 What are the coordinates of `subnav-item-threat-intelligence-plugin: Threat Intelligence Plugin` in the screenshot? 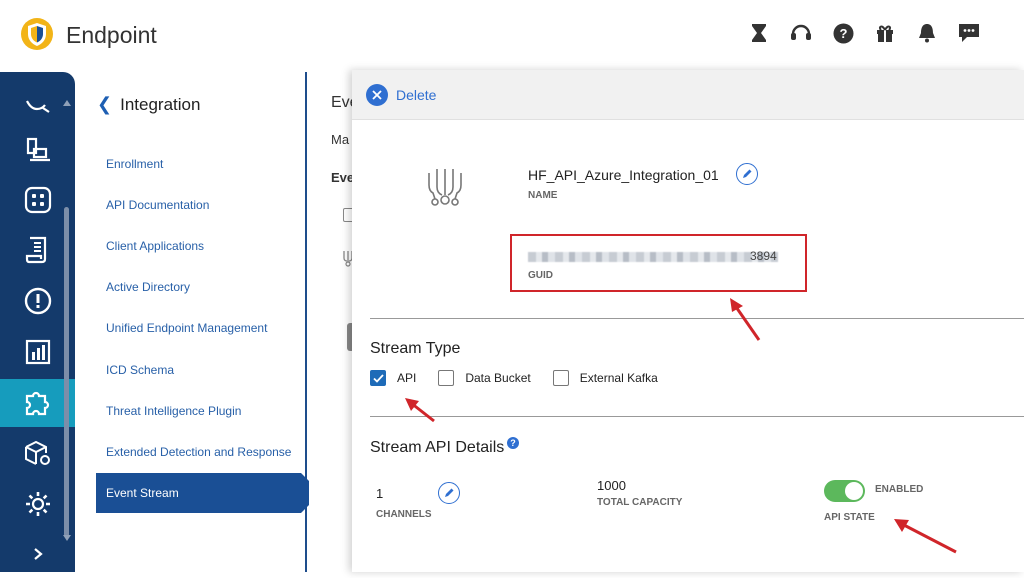 It's located at (173, 411).